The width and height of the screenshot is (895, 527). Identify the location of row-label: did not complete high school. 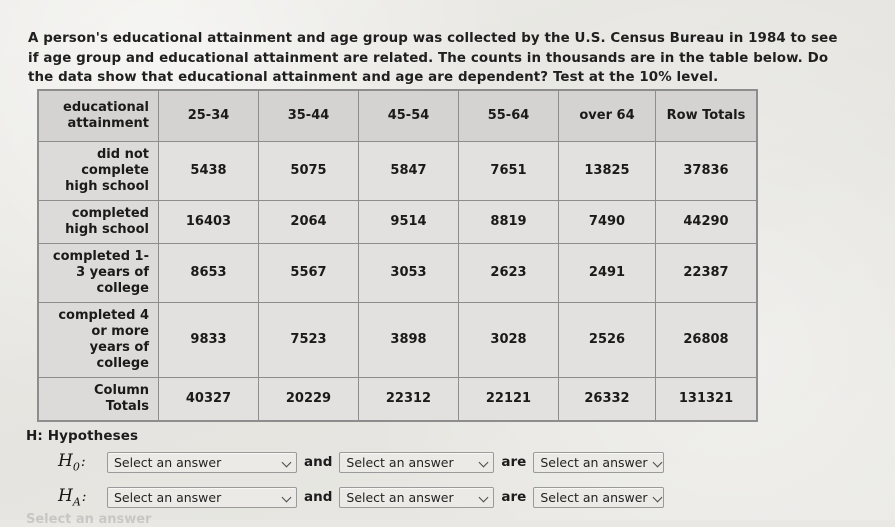
(98, 171).